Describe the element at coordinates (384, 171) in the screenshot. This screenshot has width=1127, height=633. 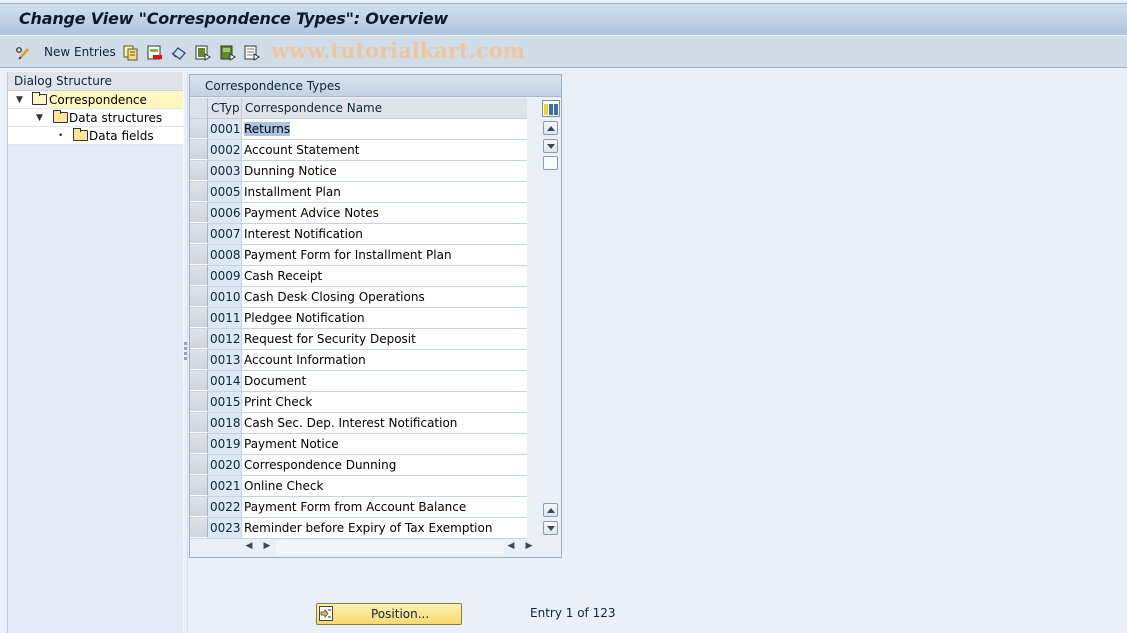
I see `cell-correspondence-name: Dunning Notice` at that location.